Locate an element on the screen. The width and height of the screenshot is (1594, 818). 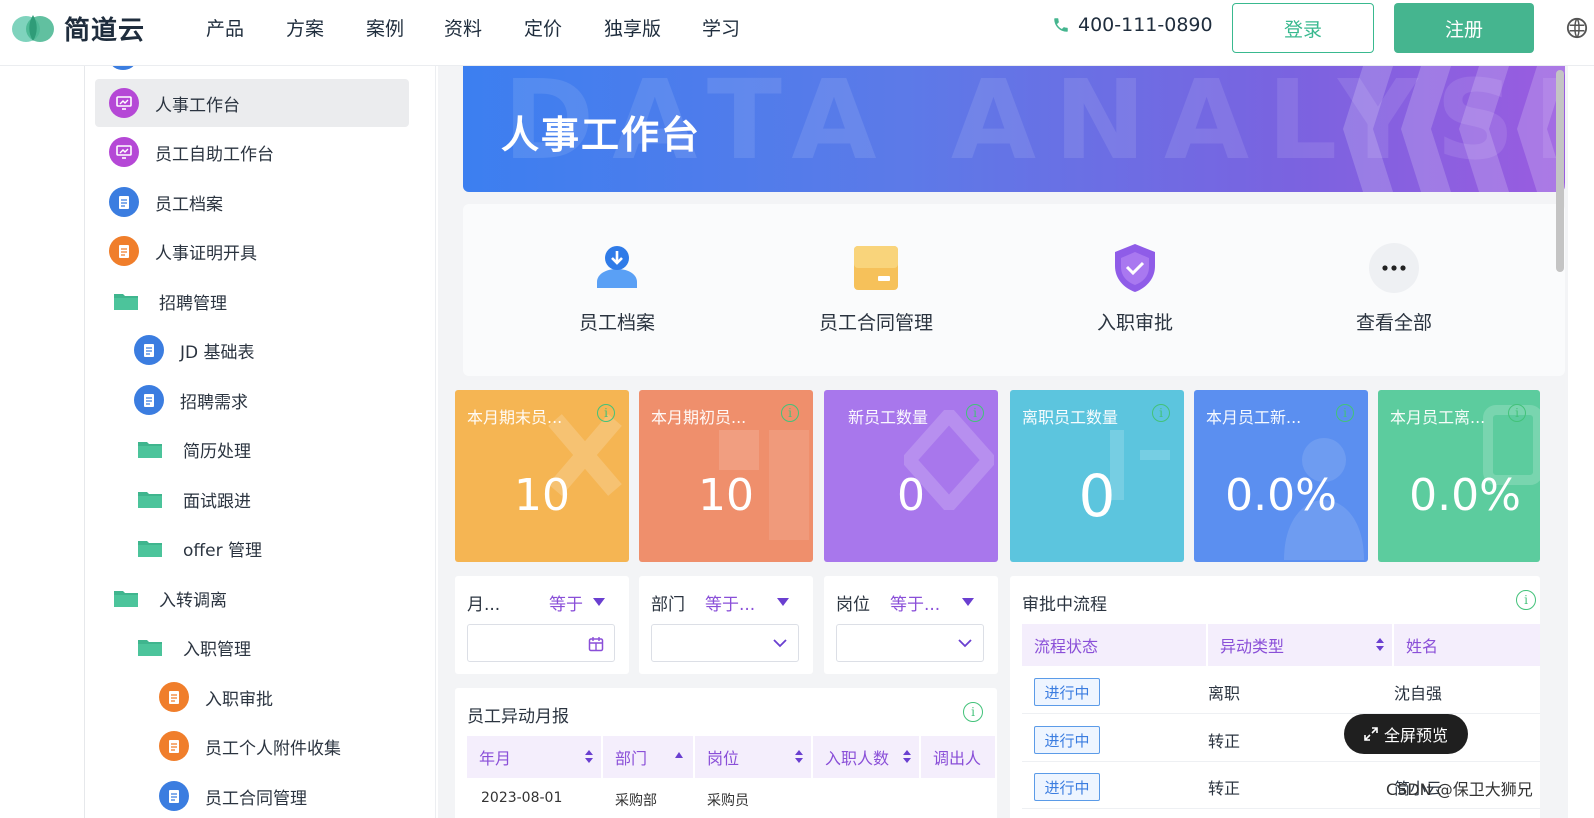
shortcut-onboarding-approval: 入职审批 is located at coordinates (1135, 288).